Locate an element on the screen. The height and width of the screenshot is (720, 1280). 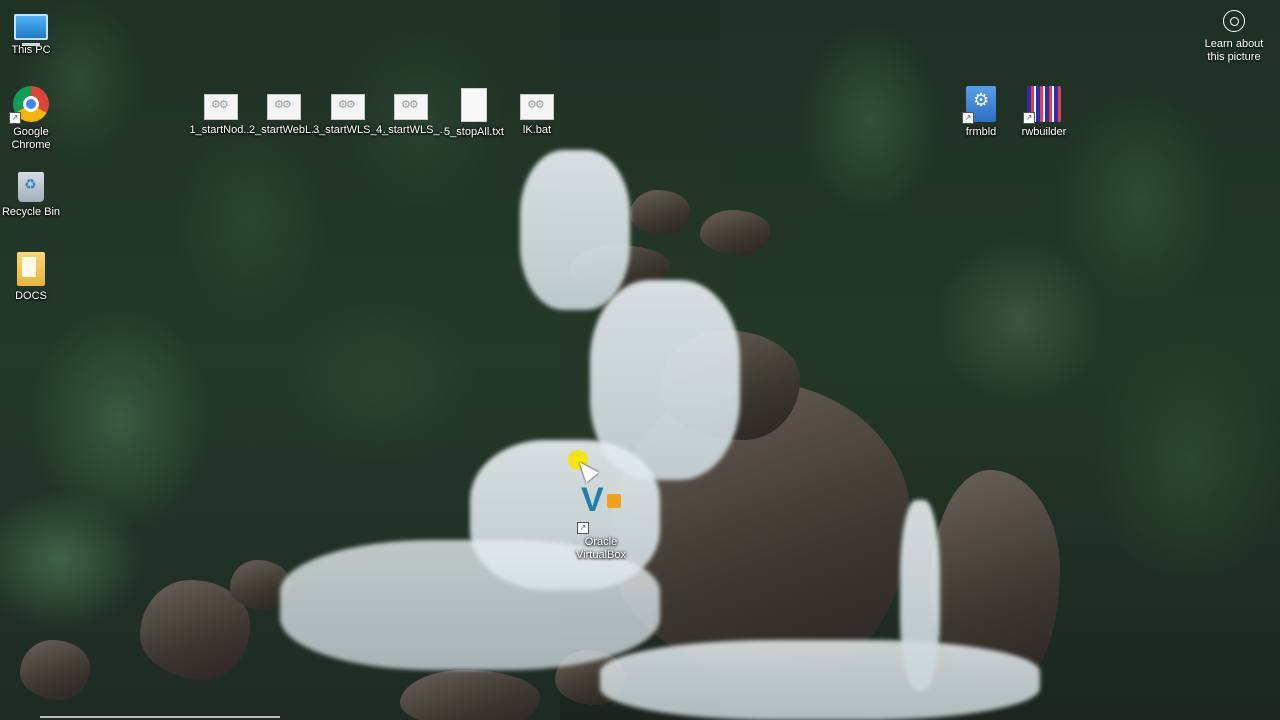
desktop-icon-rwbuilder: ↗ rwbuilder is located at coordinates (1044, 112).